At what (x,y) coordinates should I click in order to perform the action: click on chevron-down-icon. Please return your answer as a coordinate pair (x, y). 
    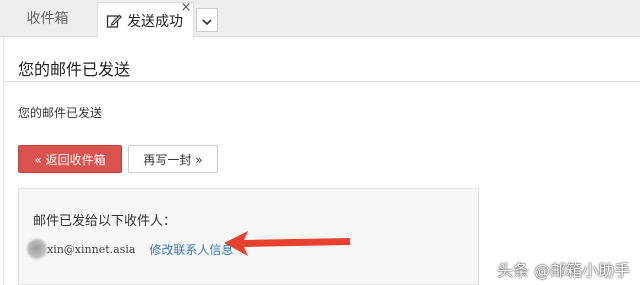
    Looking at the image, I should click on (207, 20).